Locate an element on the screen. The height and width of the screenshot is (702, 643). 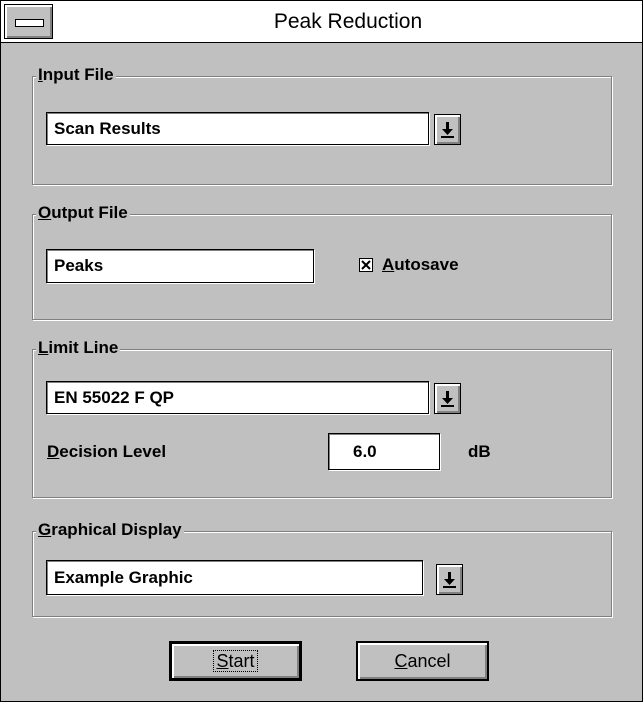
window-title: Peak Reduction is located at coordinates (348, 21).